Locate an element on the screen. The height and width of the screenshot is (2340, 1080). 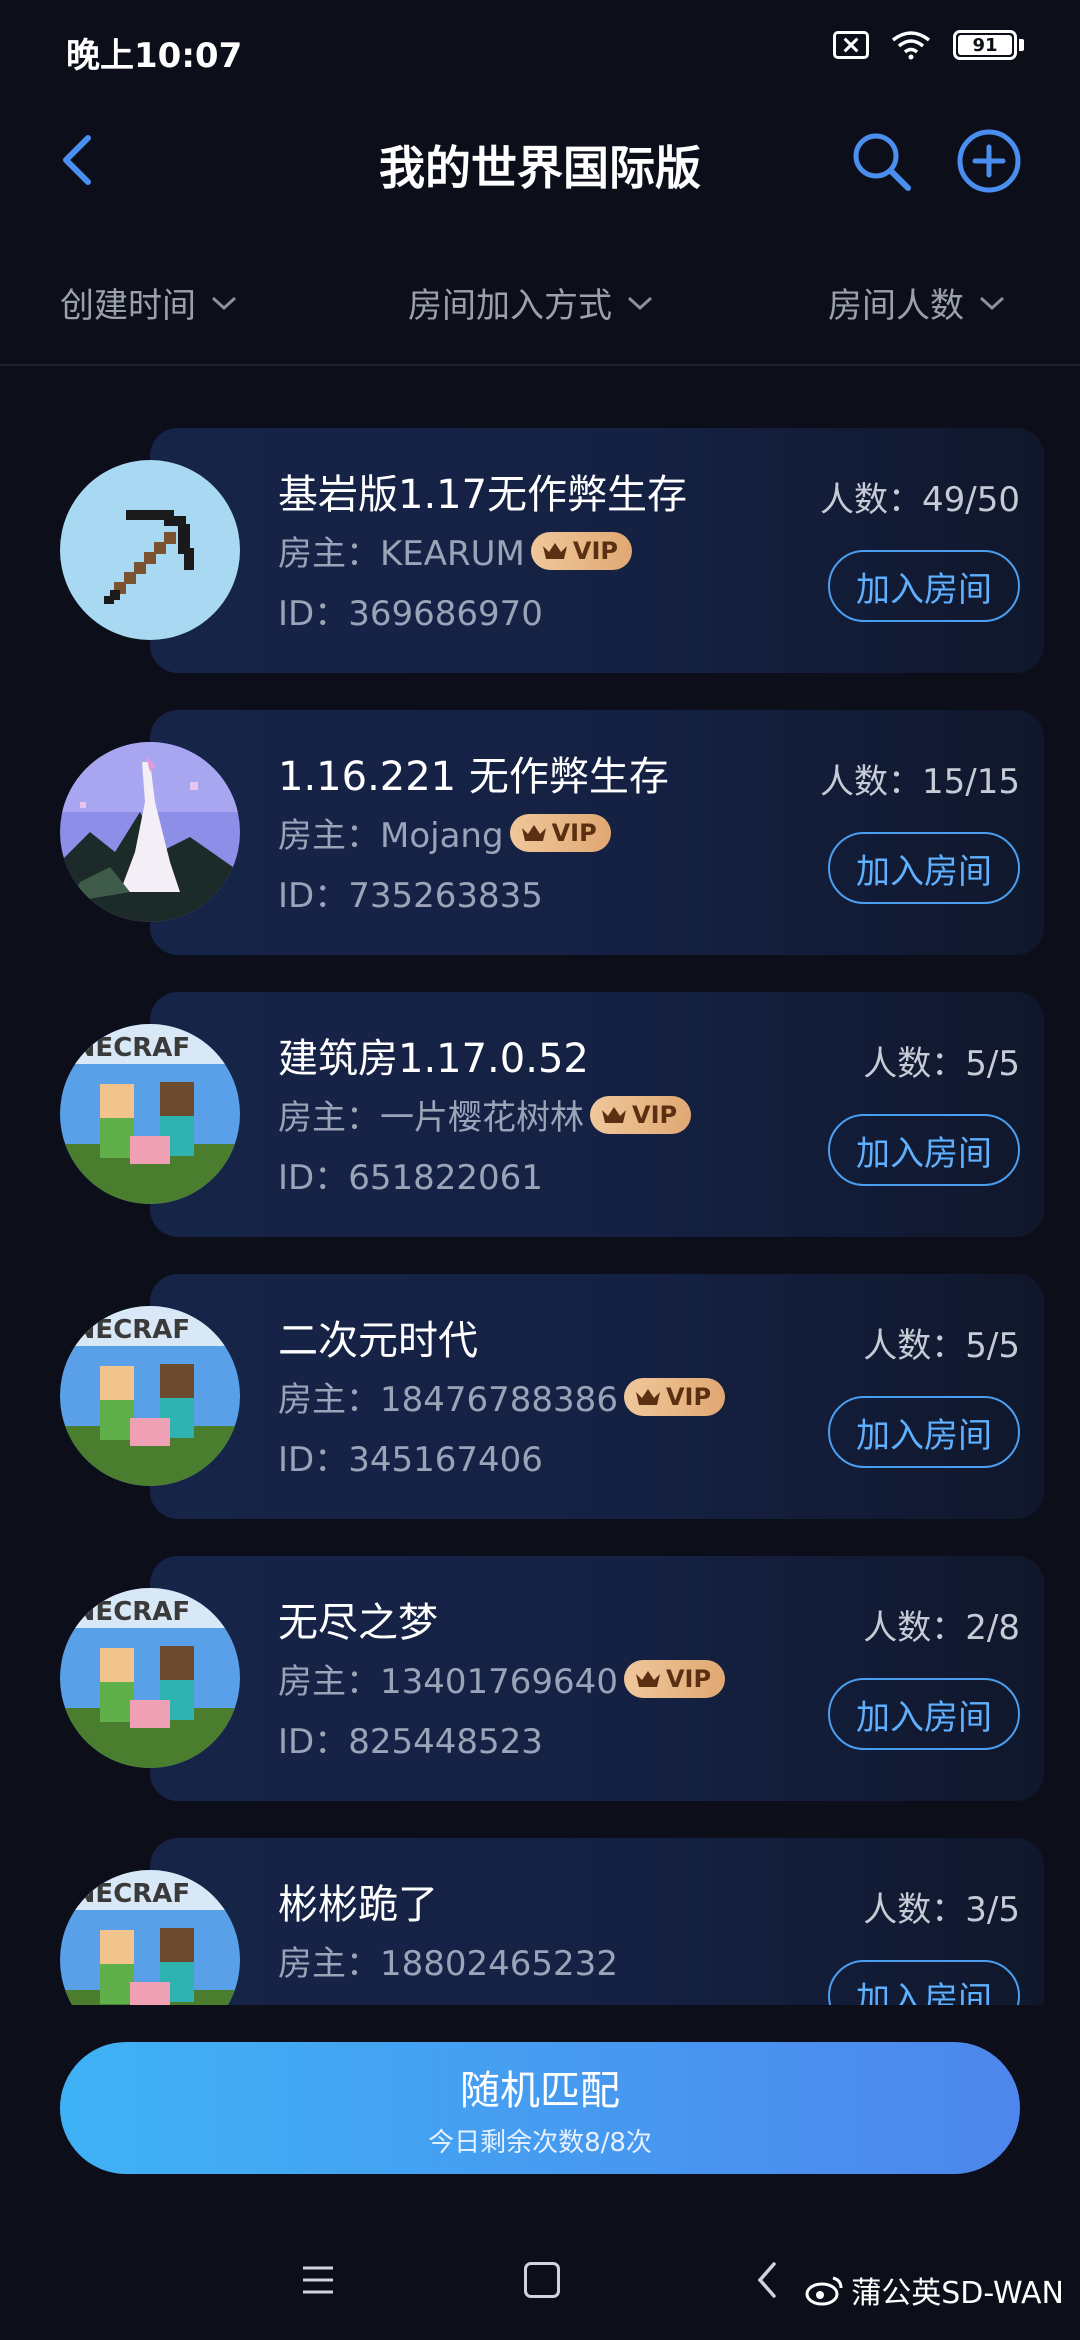
no-sim-icon is located at coordinates (851, 45).